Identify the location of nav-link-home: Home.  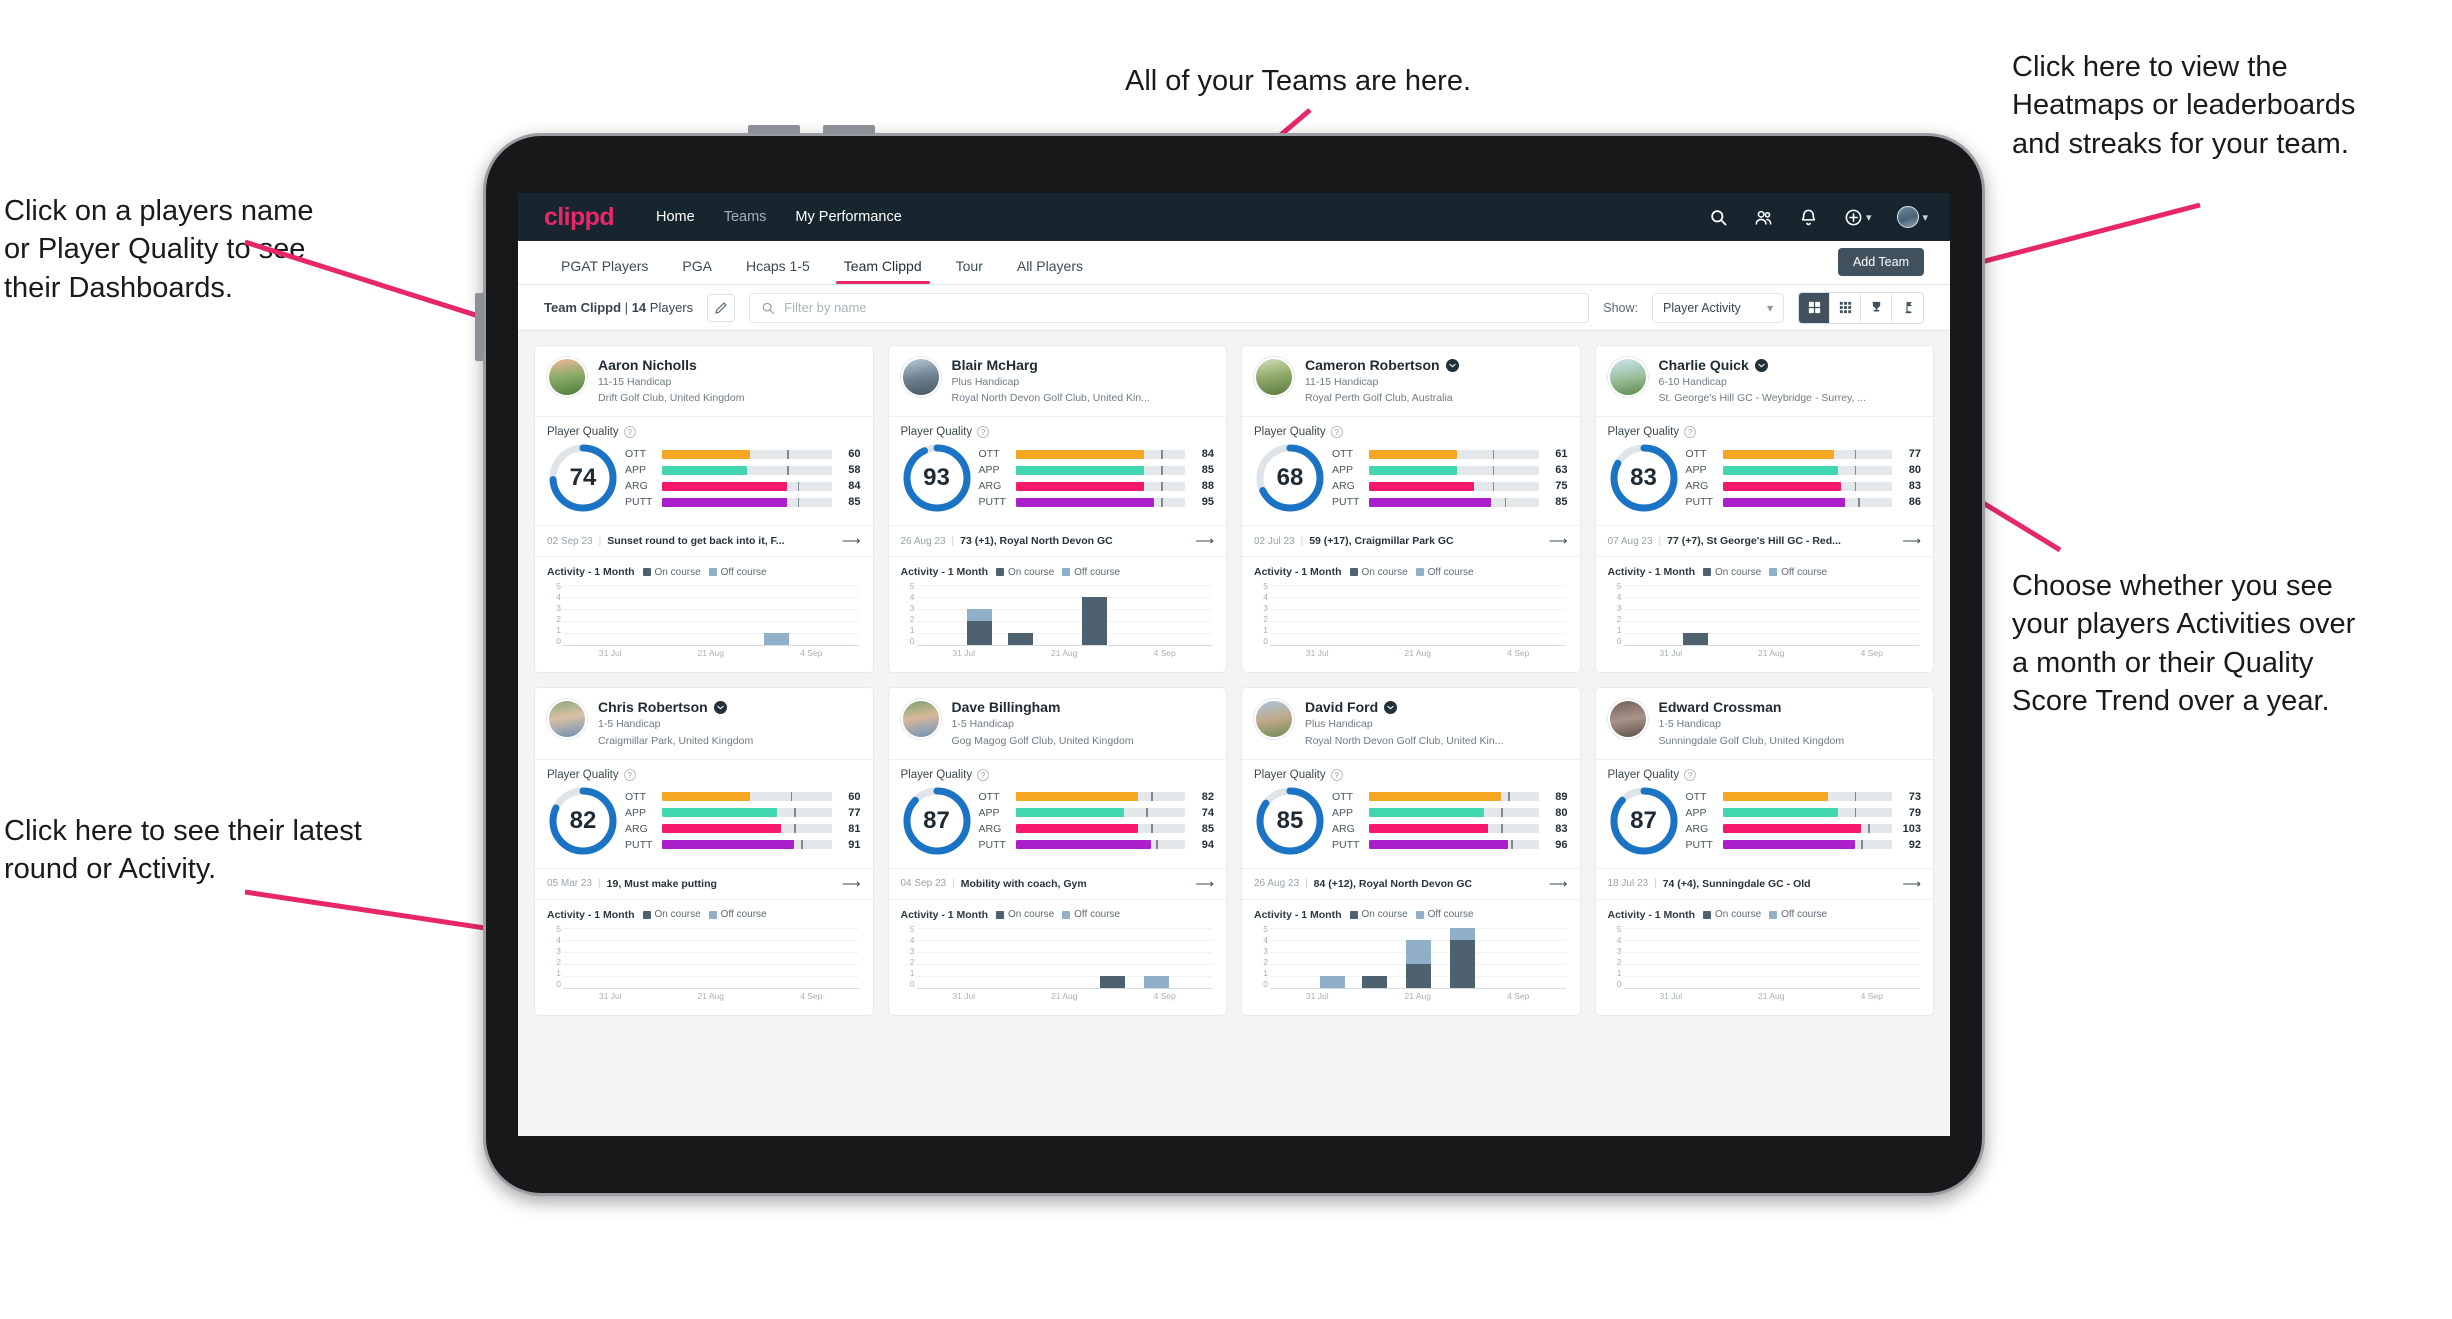
(675, 217).